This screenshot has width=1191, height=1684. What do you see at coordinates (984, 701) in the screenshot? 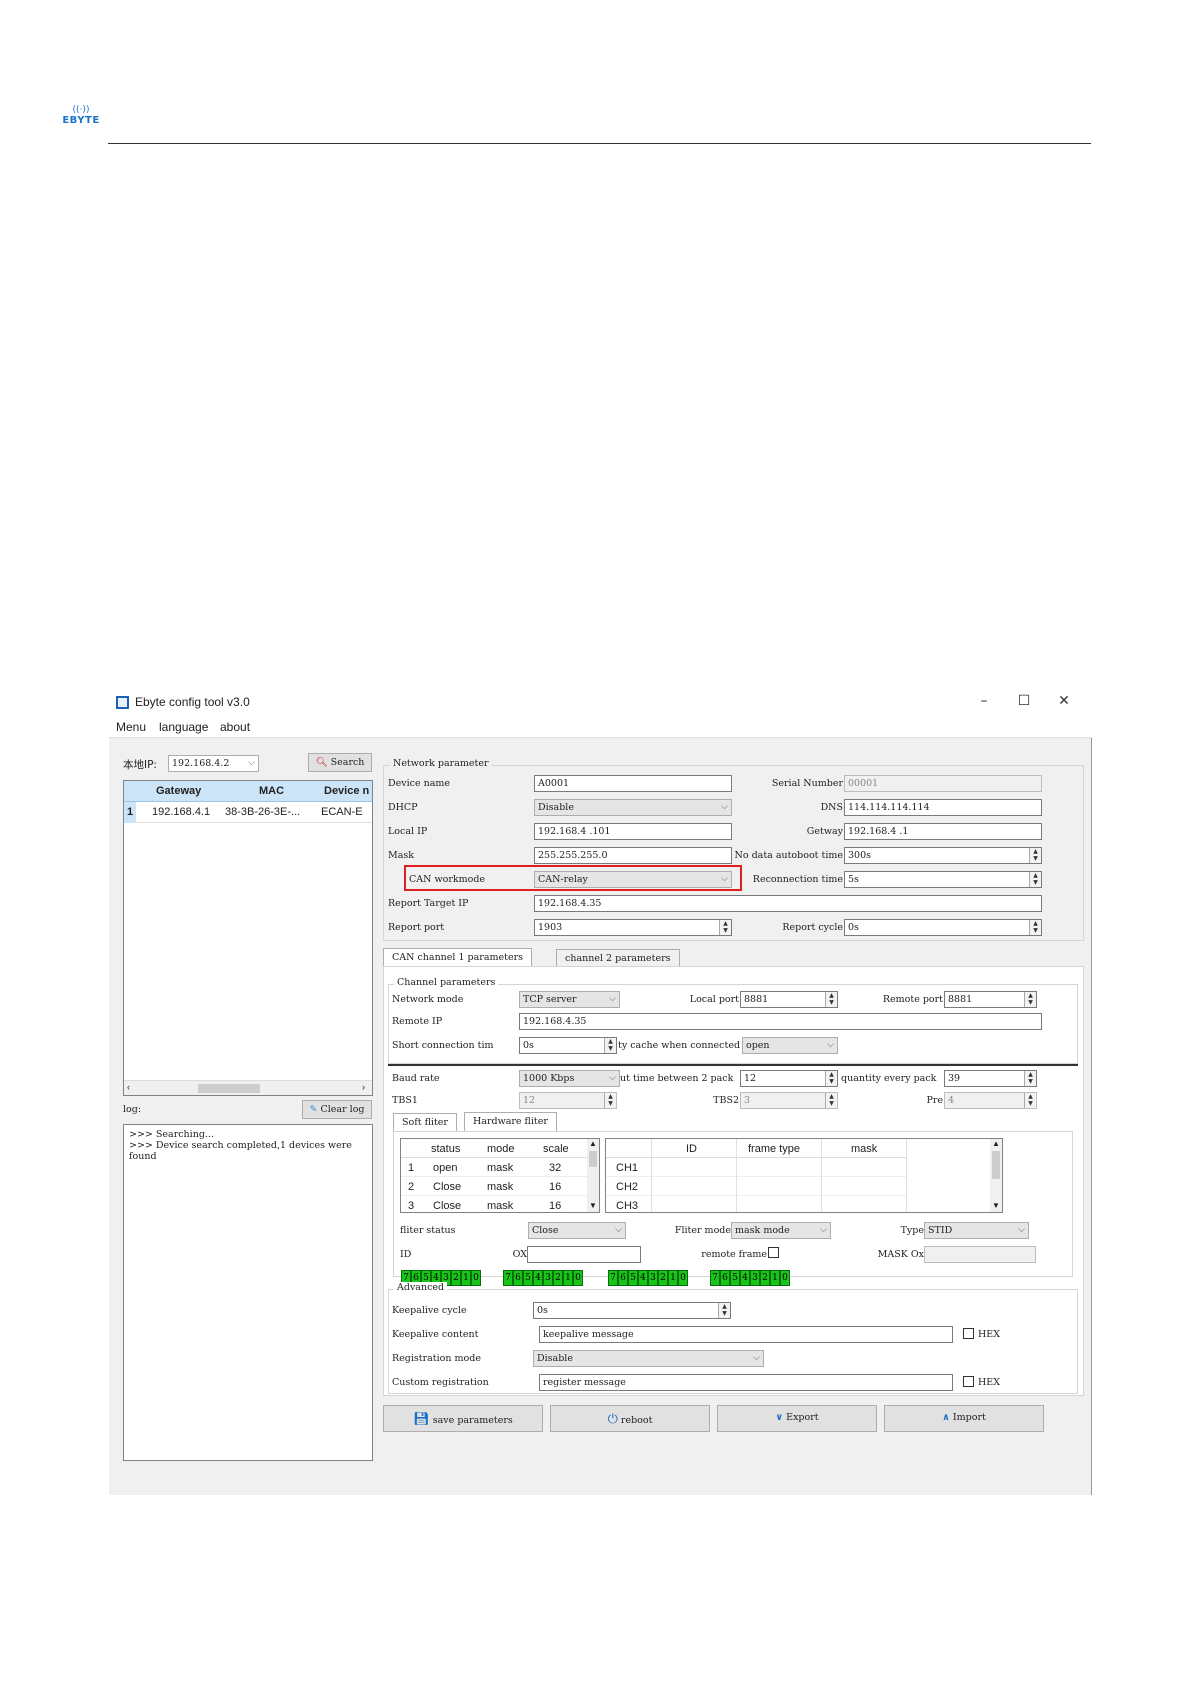
I see `minimize-button: –` at bounding box center [984, 701].